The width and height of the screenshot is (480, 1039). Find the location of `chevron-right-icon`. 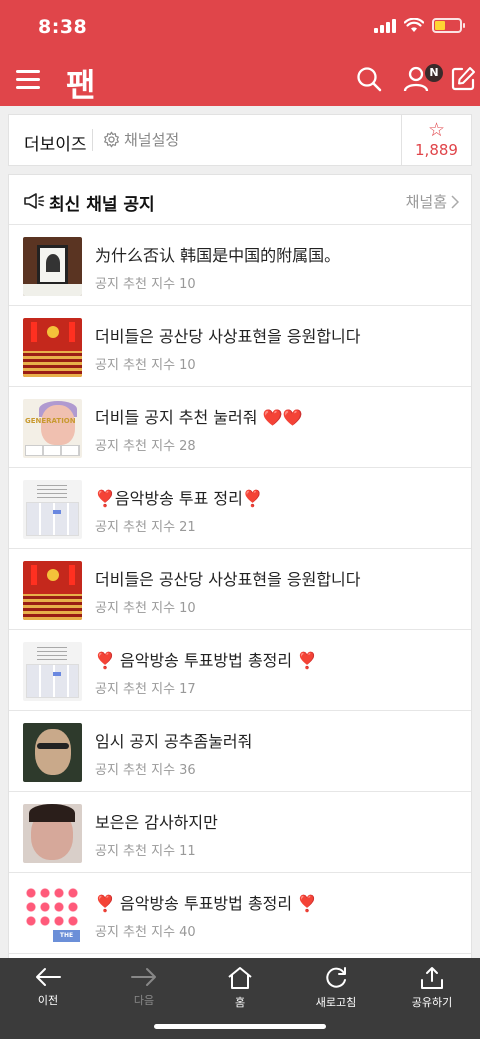

chevron-right-icon is located at coordinates (455, 201).